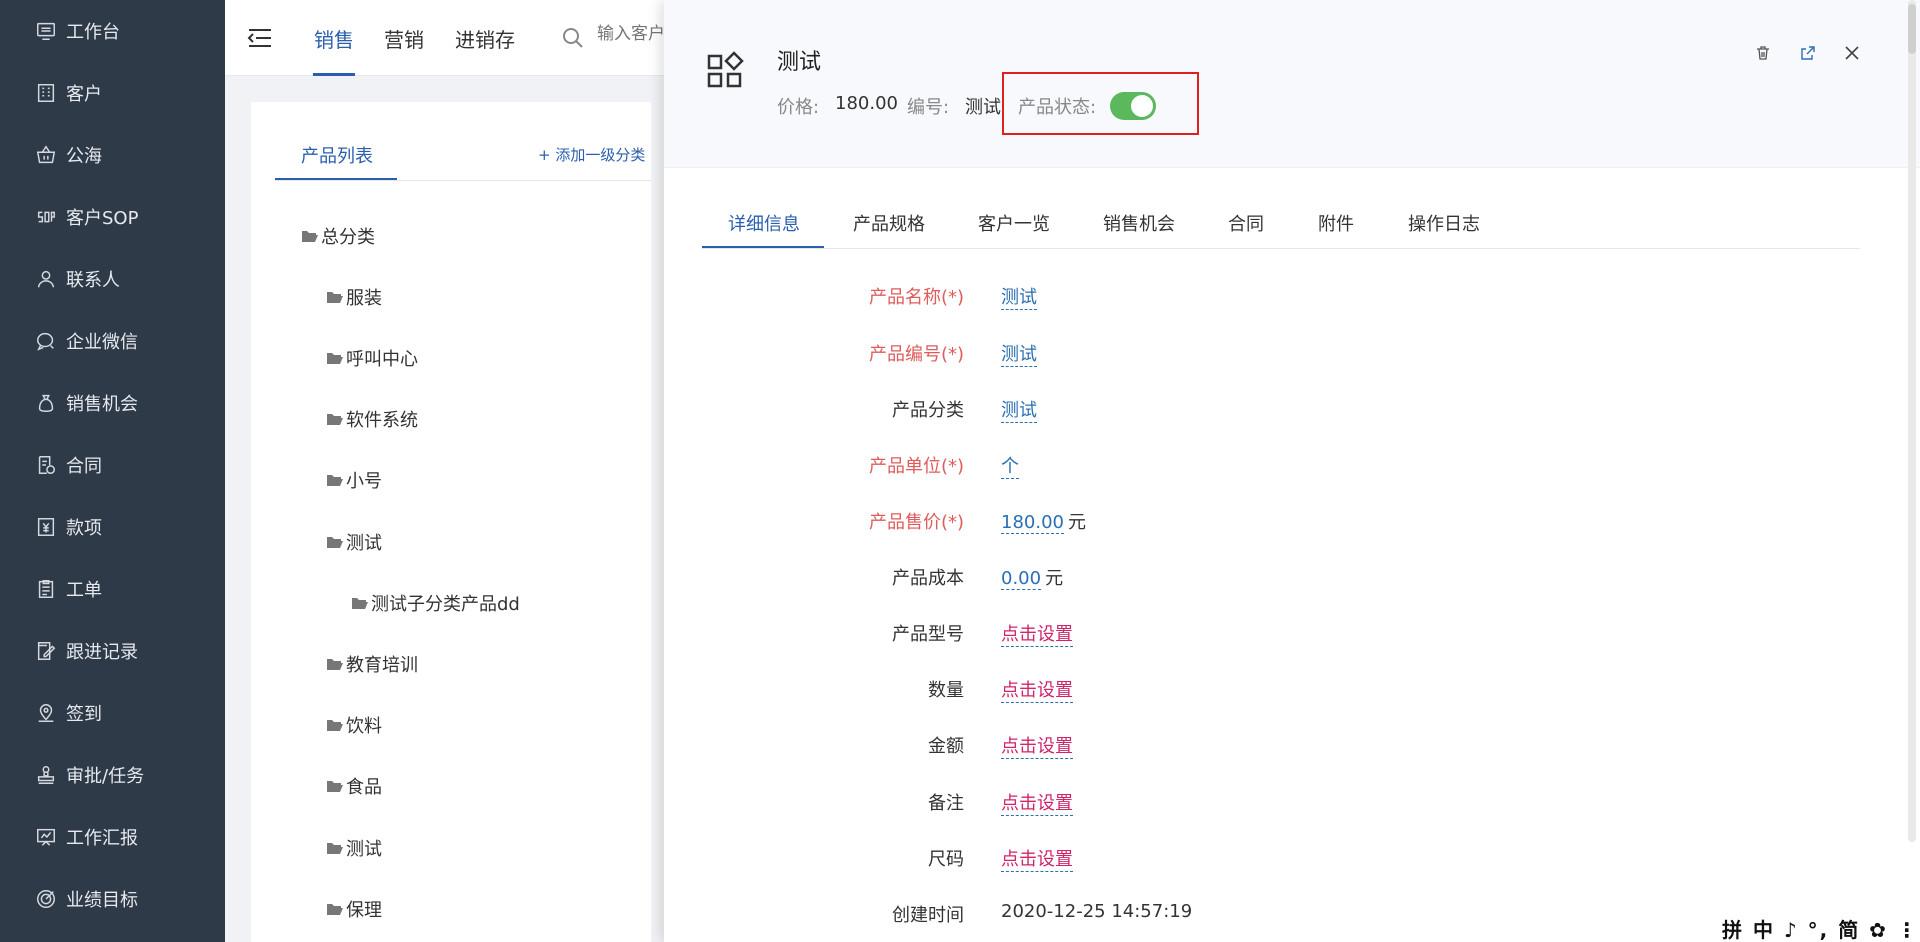  I want to click on sidebar-item-label: 工作台, so click(93, 32).